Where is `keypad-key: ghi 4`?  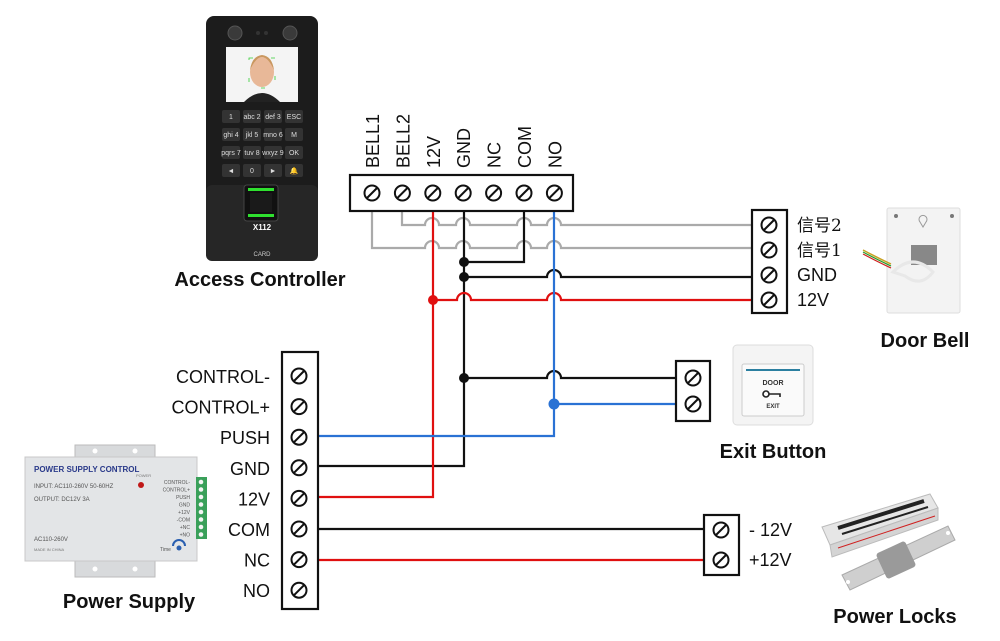
keypad-key: ghi 4 is located at coordinates (231, 134).